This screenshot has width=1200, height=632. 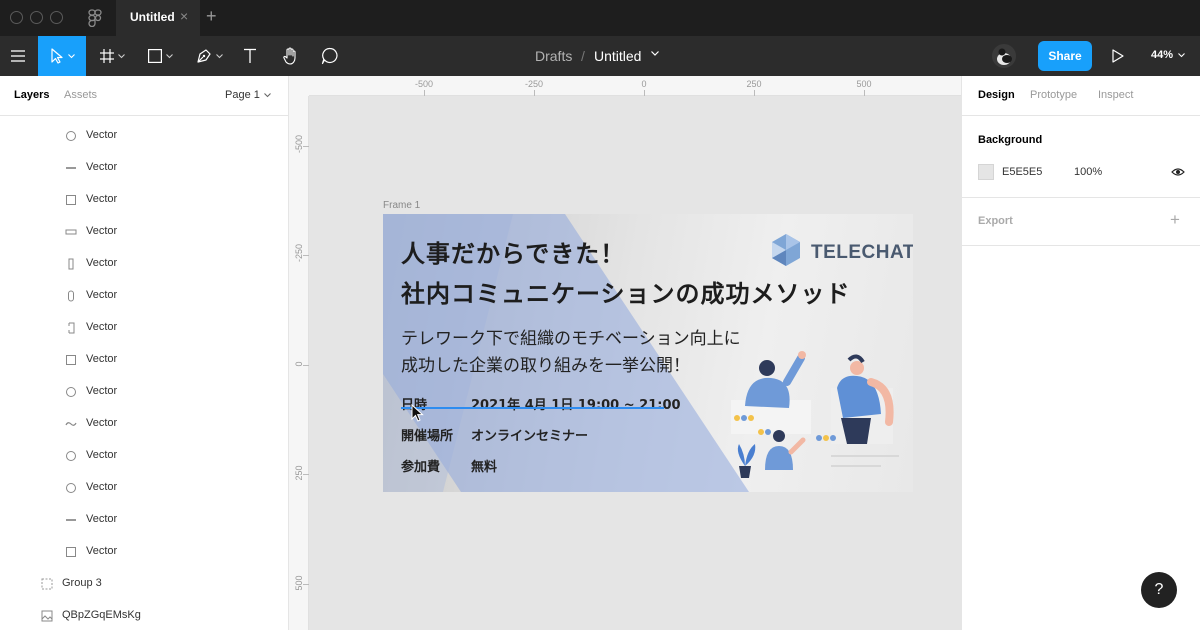 What do you see at coordinates (144, 616) in the screenshot?
I see `layer-row: QBpZGqEMsKg` at bounding box center [144, 616].